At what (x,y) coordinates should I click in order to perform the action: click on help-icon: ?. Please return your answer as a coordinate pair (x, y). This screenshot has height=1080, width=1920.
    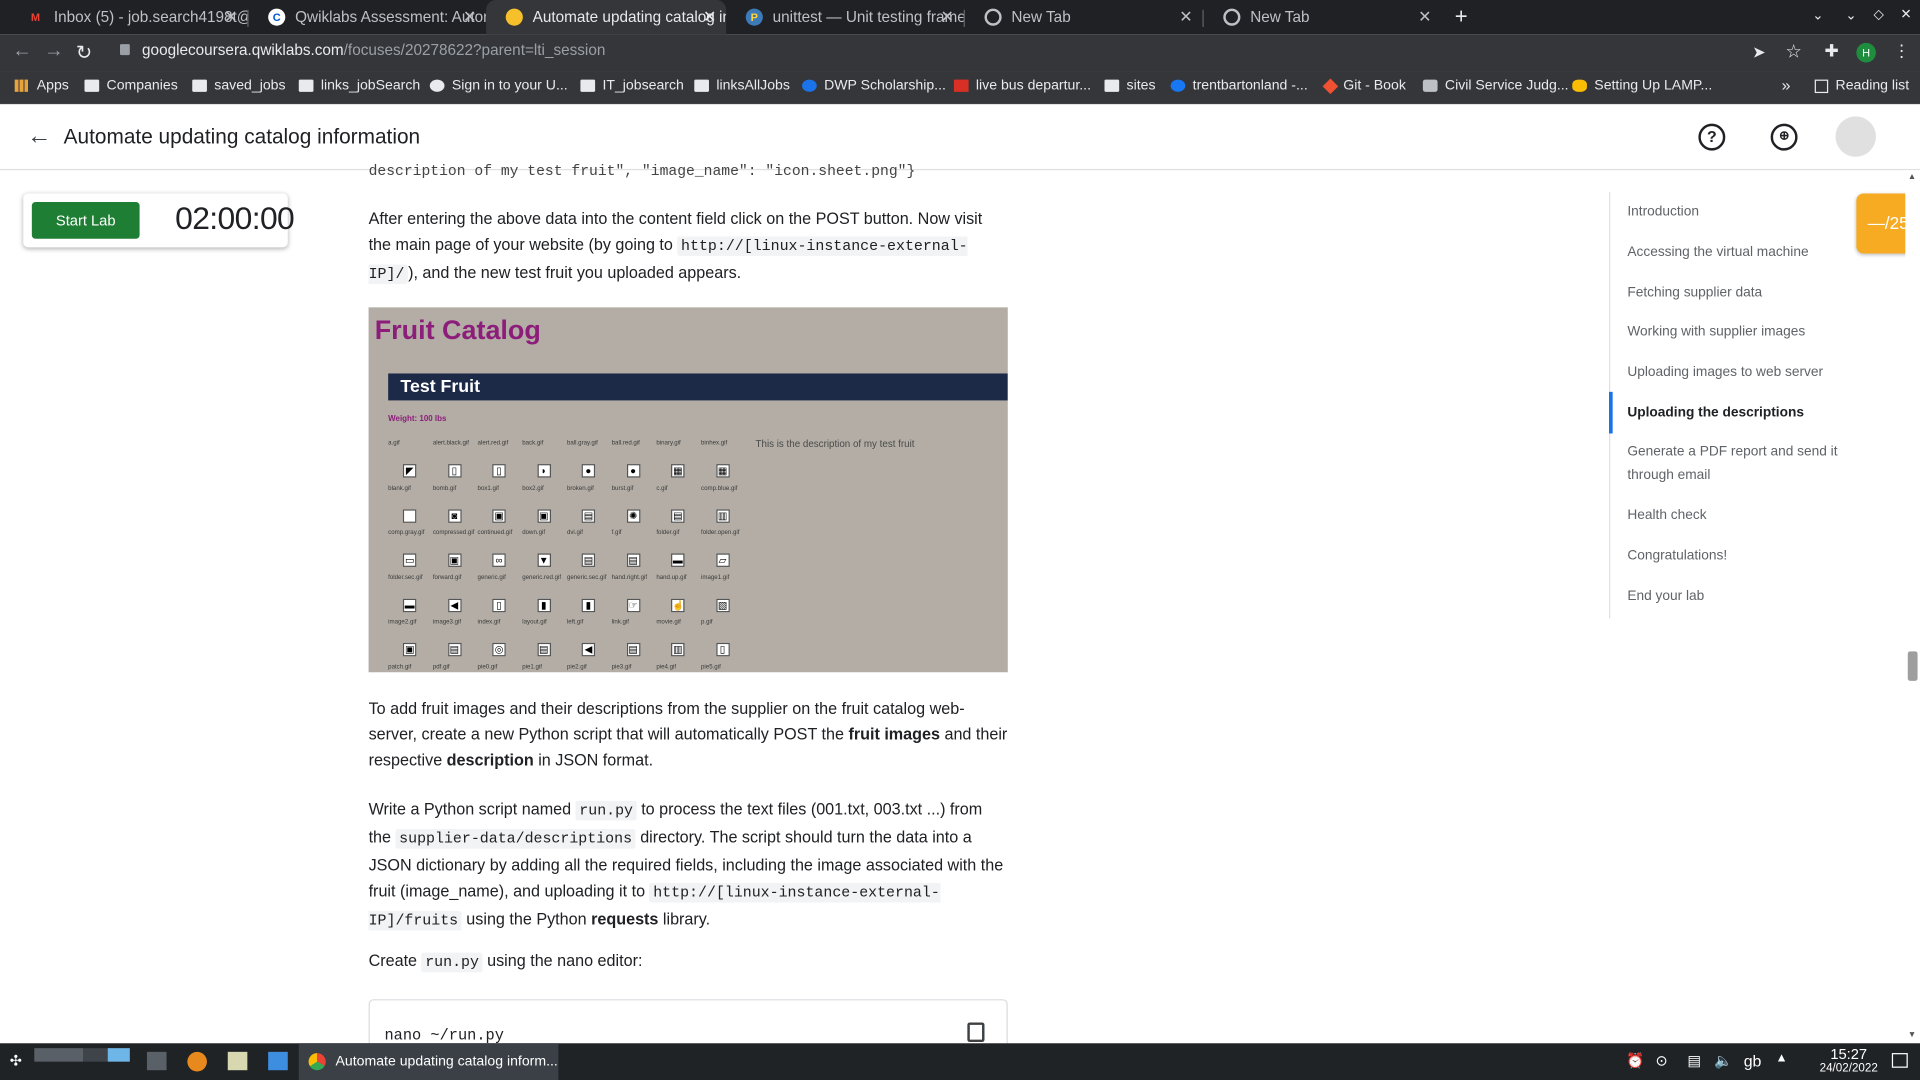
    Looking at the image, I should click on (1712, 137).